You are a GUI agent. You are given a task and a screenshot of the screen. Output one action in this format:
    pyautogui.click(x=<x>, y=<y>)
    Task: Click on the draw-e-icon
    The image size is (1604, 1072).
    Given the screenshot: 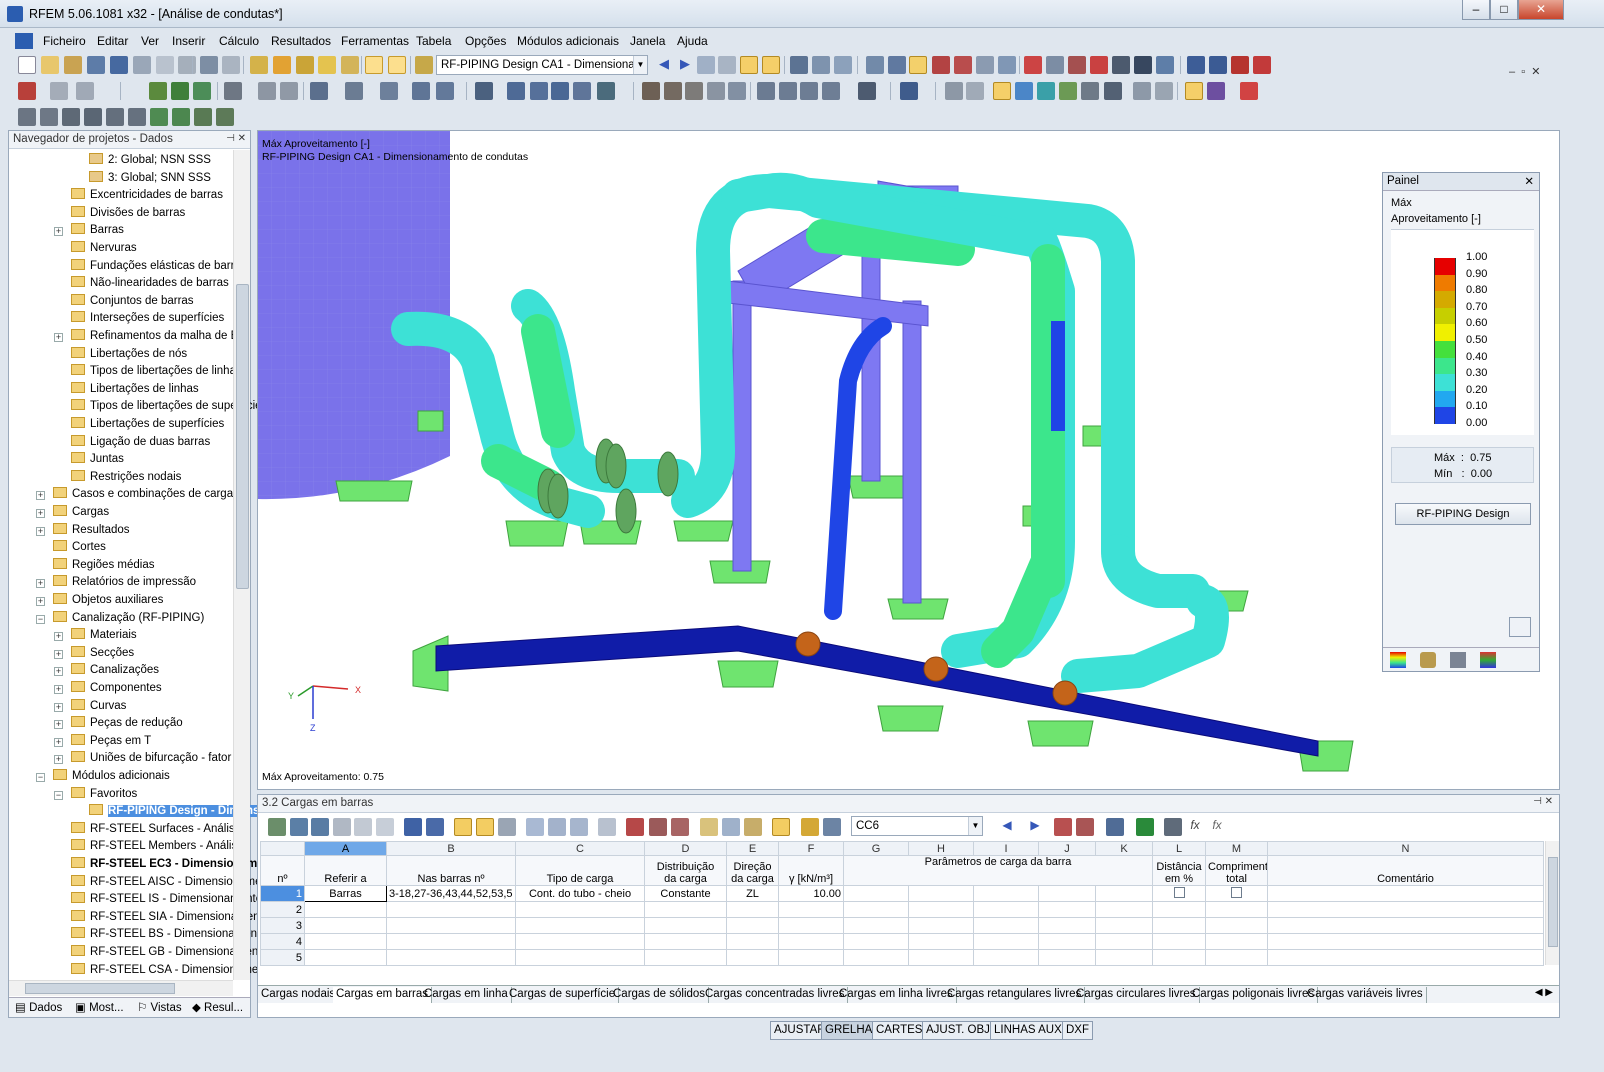 What is the action you would take?
    pyautogui.click(x=115, y=117)
    